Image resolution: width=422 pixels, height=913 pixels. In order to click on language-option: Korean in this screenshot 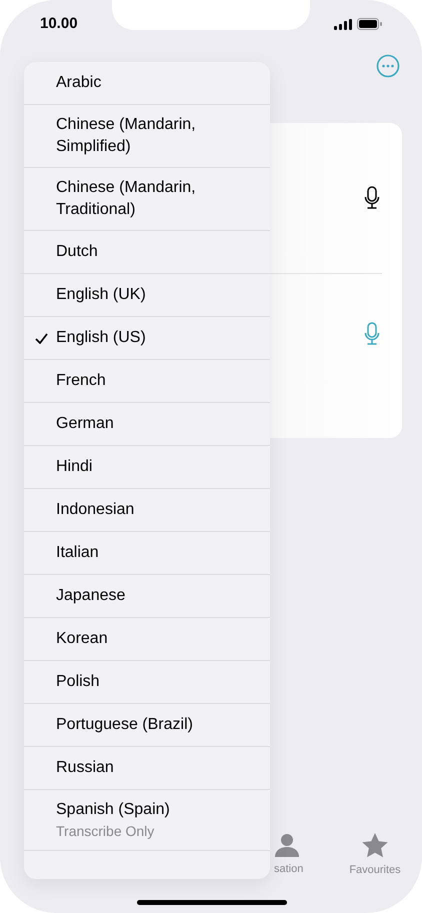, I will do `click(147, 639)`.